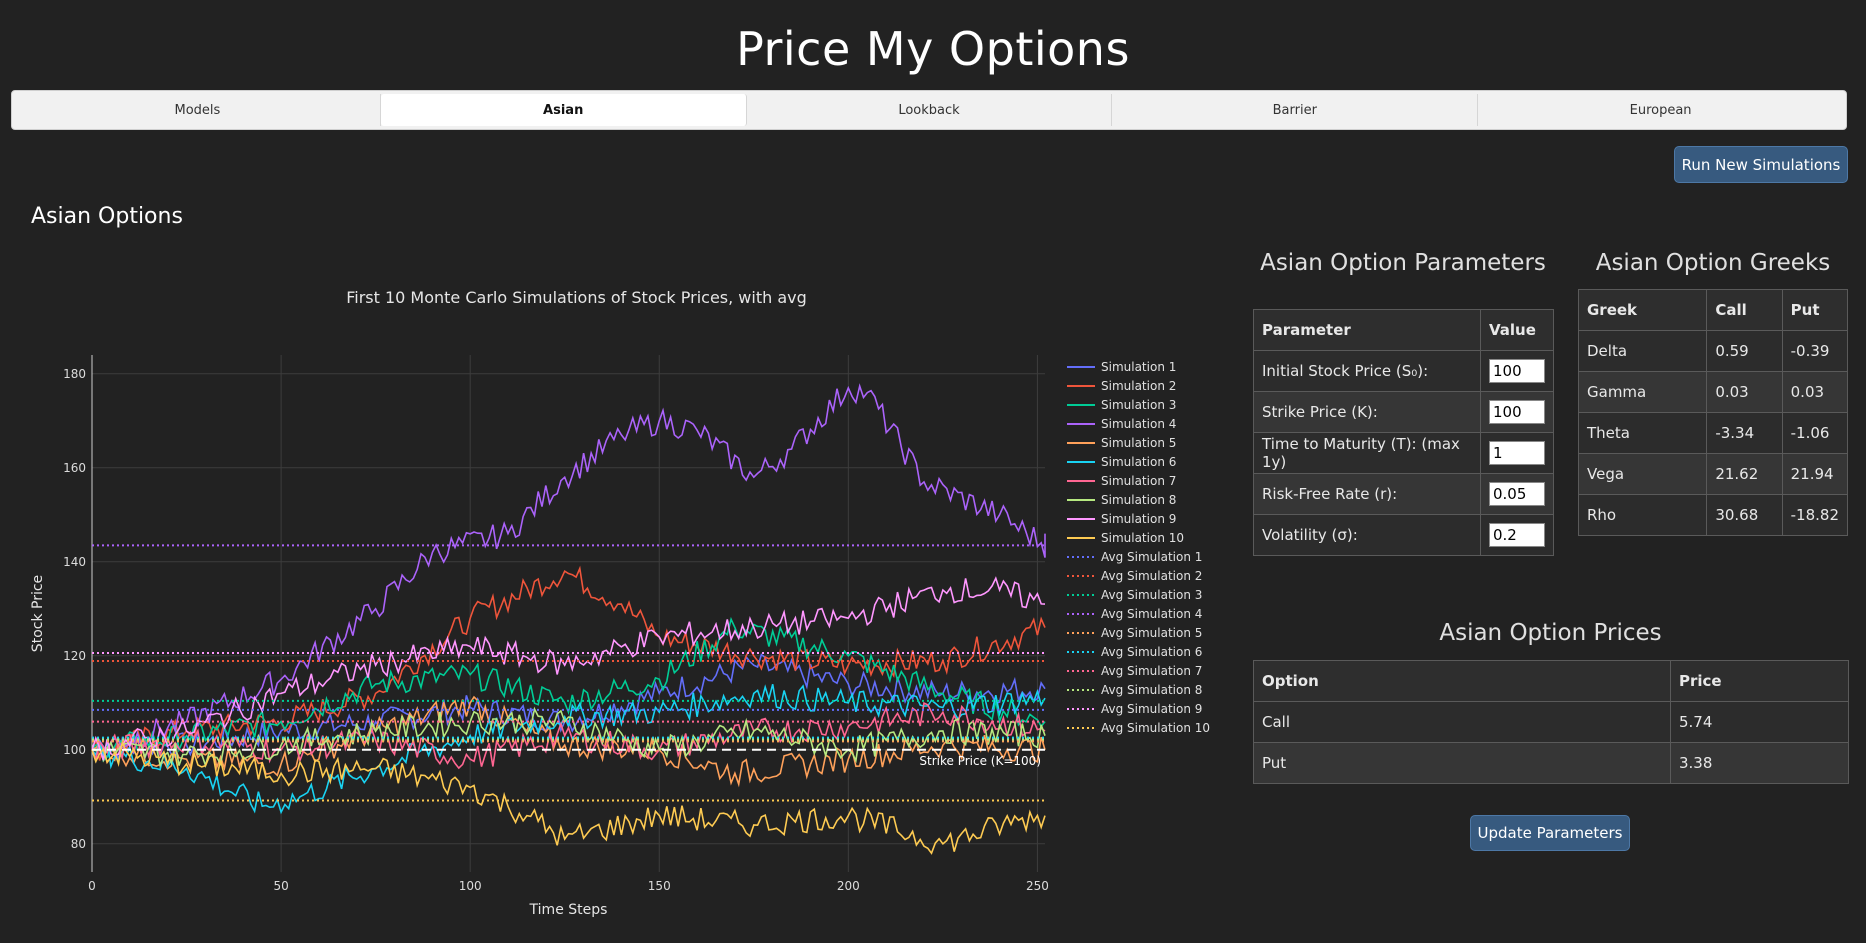  What do you see at coordinates (1550, 833) in the screenshot?
I see `update-parameters-button: Update Parameters` at bounding box center [1550, 833].